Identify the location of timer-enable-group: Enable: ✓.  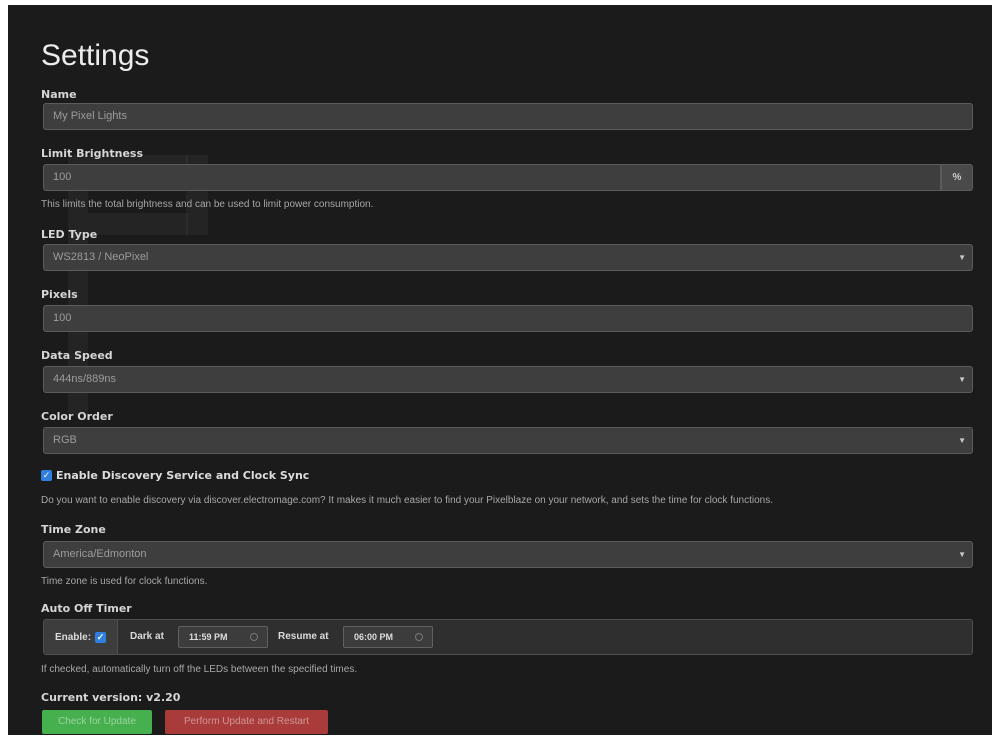
(81, 637).